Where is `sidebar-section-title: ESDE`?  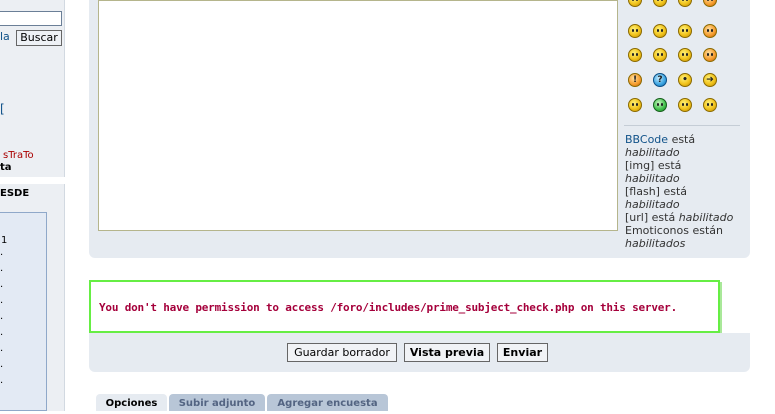 sidebar-section-title: ESDE is located at coordinates (15, 193).